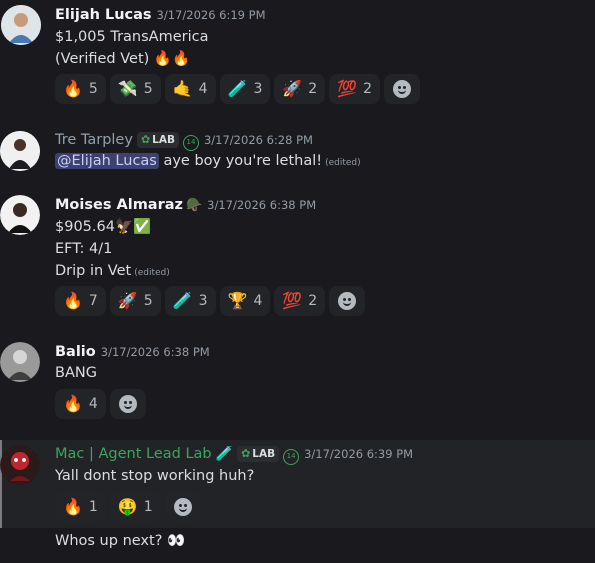  I want to click on username: Mac | Agent Lead Lab, so click(133, 454).